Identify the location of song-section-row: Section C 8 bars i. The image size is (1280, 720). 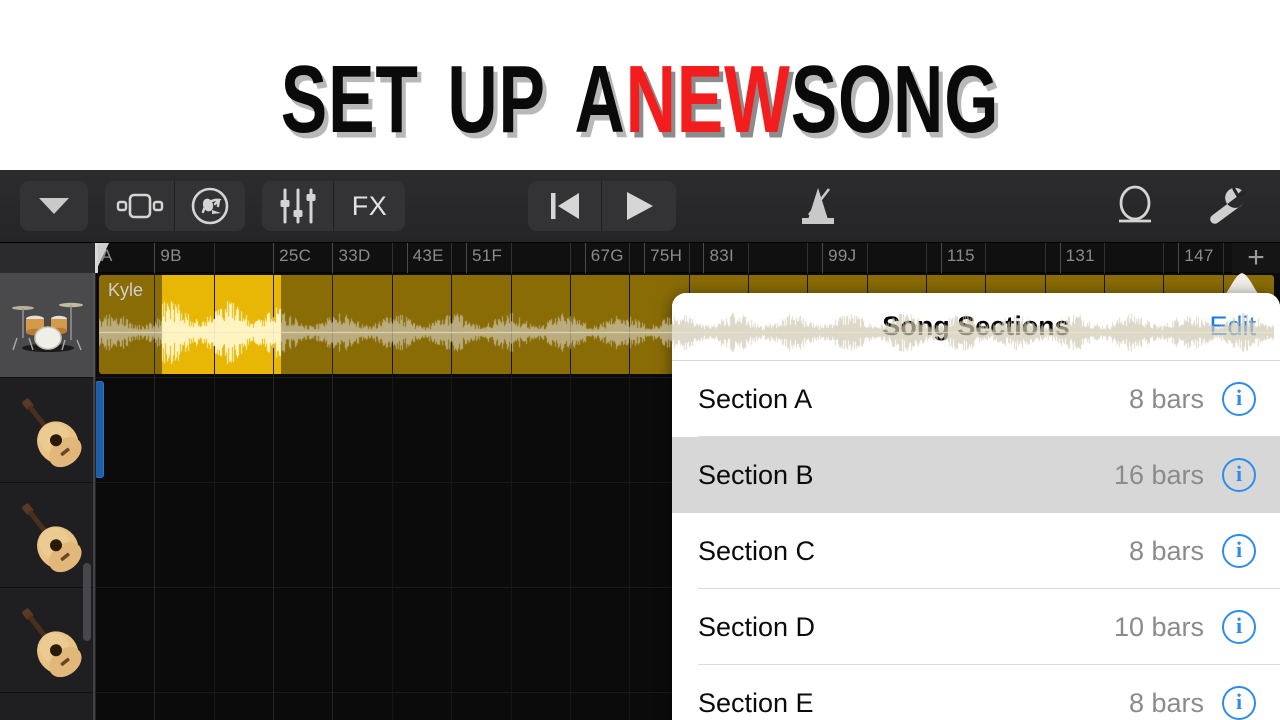
(976, 551).